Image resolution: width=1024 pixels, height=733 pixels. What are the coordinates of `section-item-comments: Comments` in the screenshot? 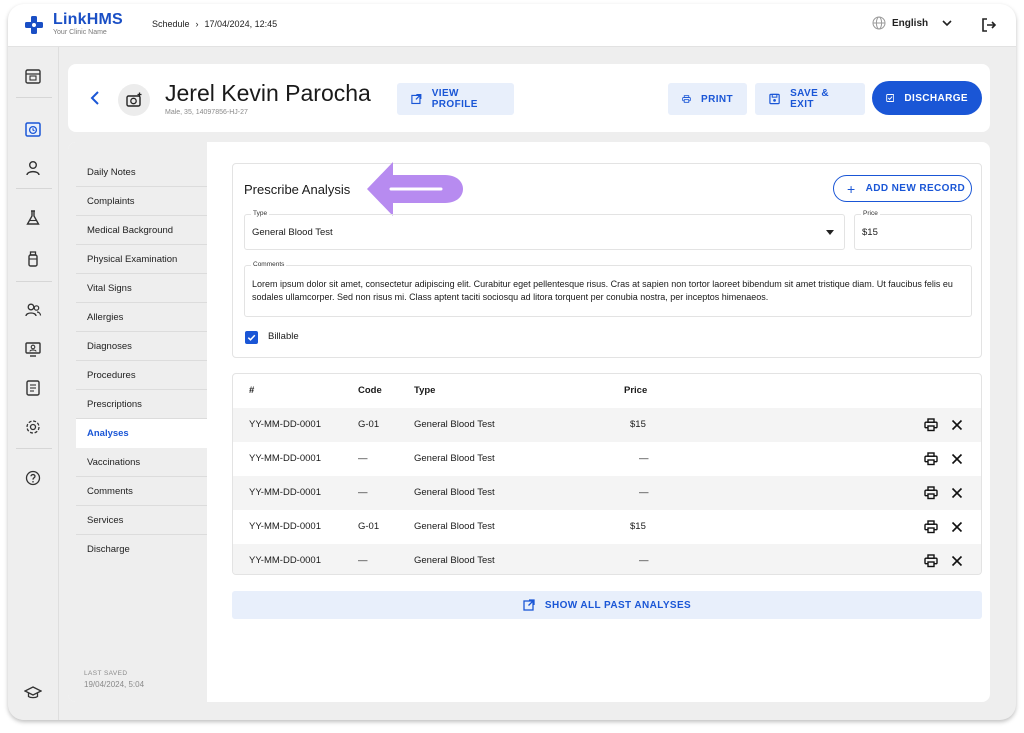 It's located at (141, 491).